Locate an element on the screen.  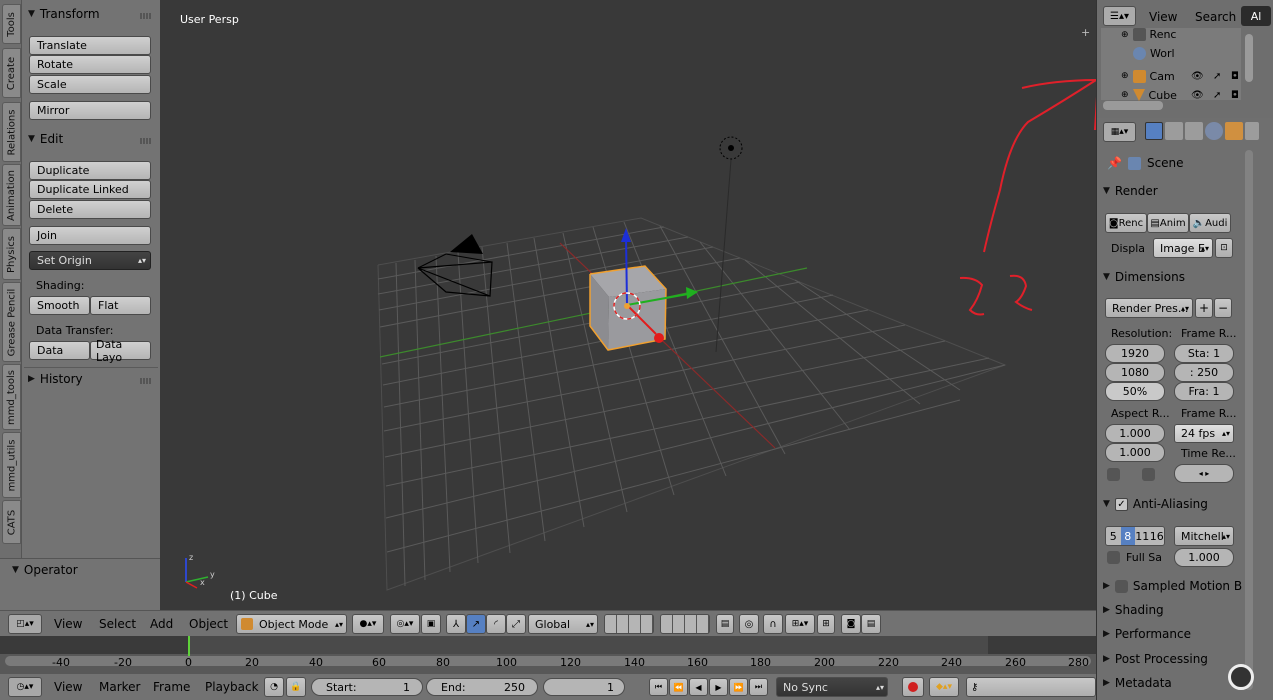
tab-mmd-utils: mmd_utils is located at coordinates (11, 465).